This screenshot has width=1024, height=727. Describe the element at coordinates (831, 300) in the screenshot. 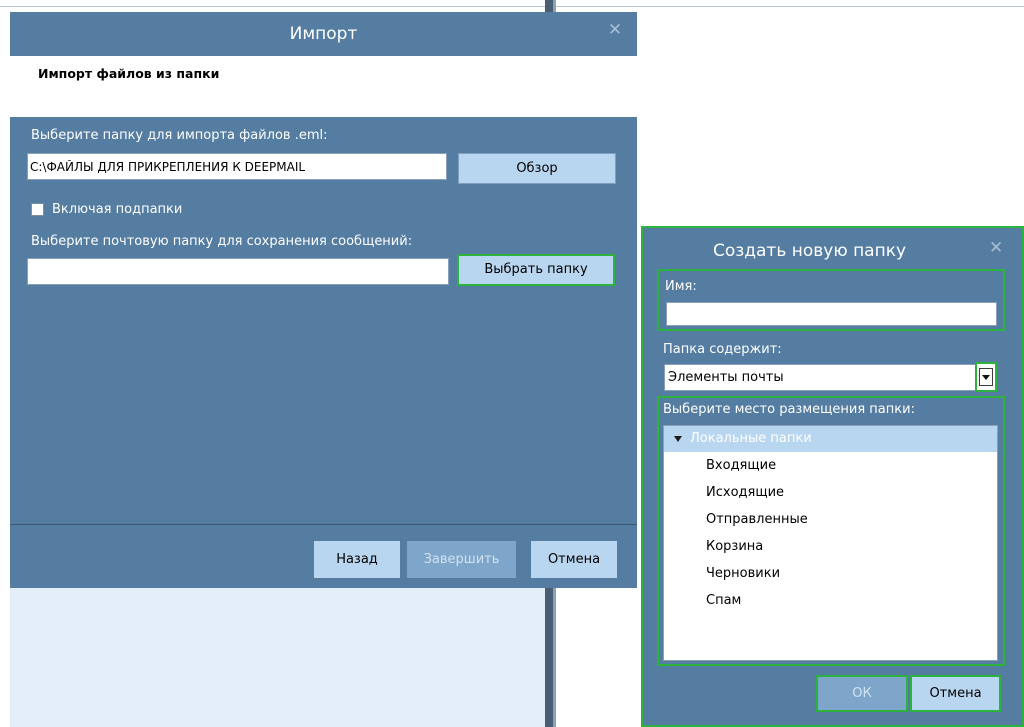

I see `name-section: Имя:` at that location.